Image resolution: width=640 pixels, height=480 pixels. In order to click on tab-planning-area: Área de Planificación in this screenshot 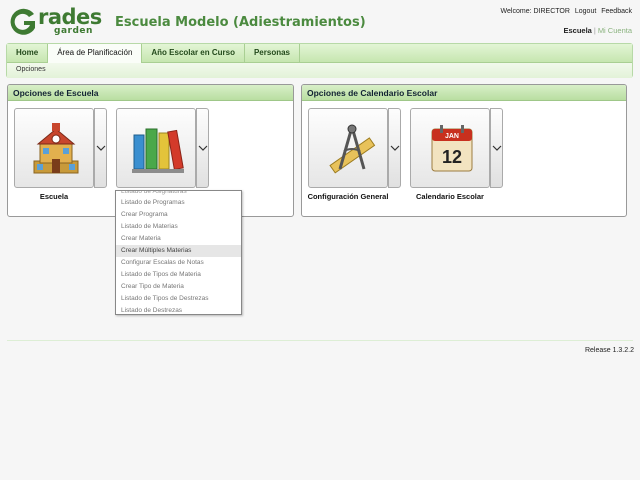, I will do `click(95, 53)`.